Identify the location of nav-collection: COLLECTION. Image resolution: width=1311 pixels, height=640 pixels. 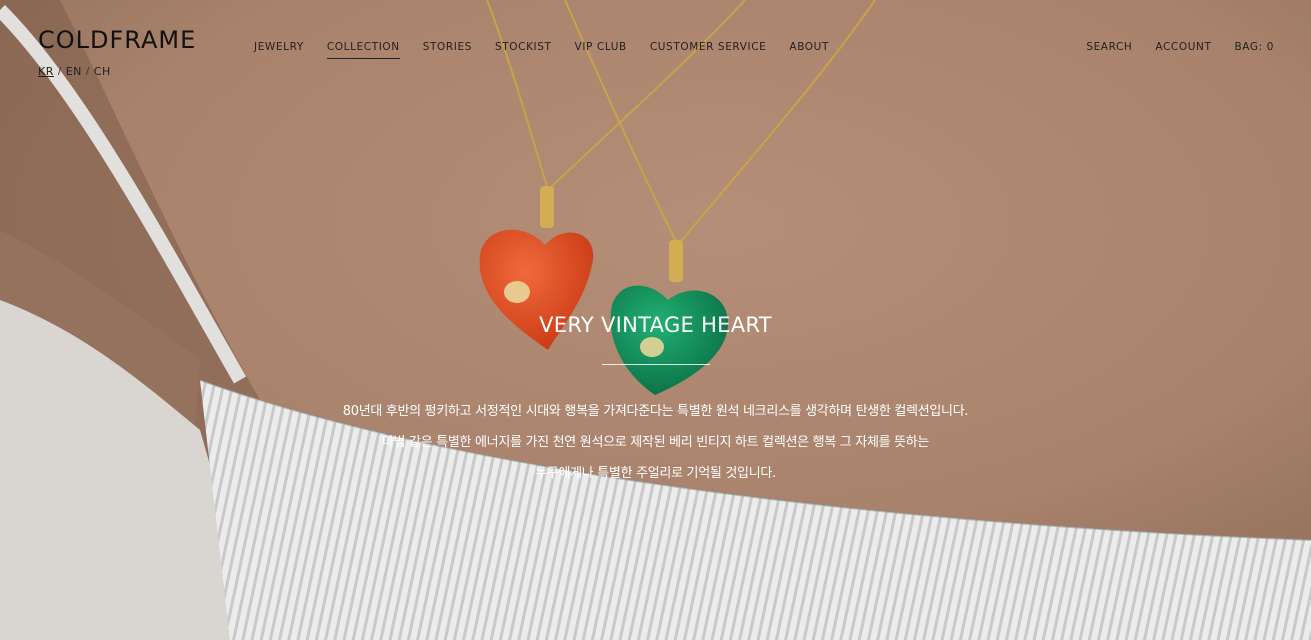
(363, 50).